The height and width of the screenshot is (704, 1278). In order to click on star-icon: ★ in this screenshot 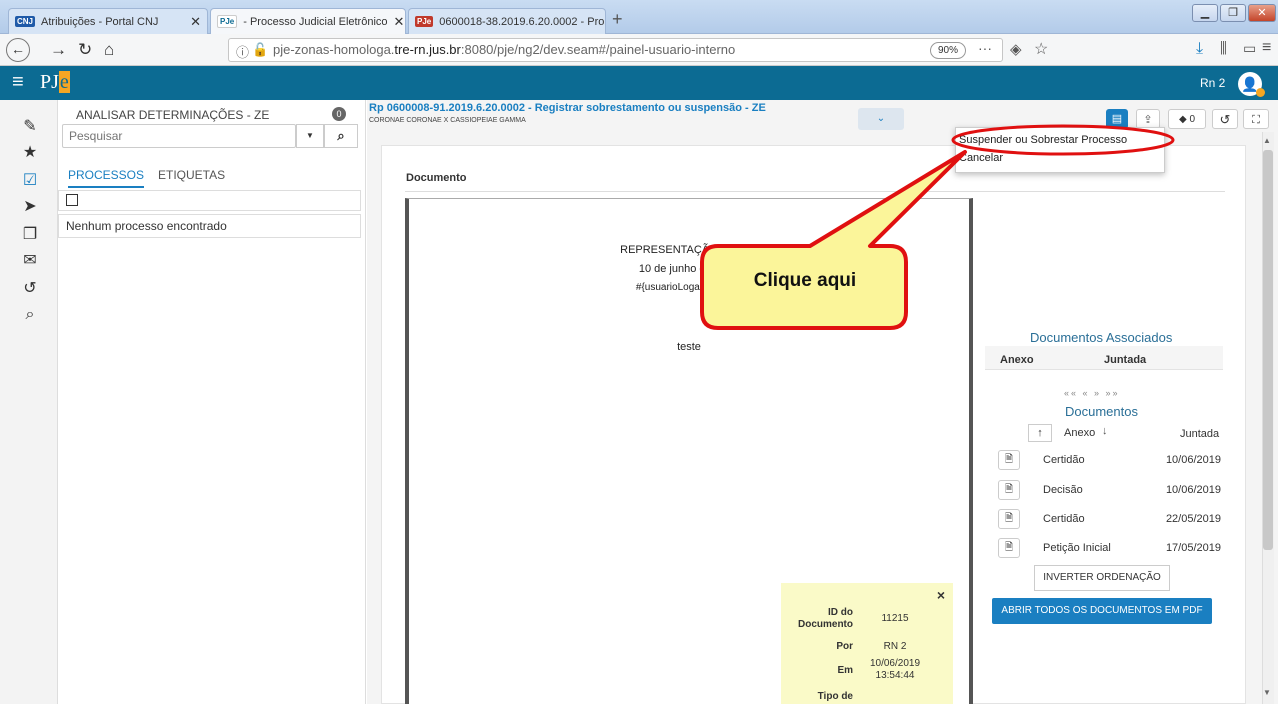, I will do `click(30, 152)`.